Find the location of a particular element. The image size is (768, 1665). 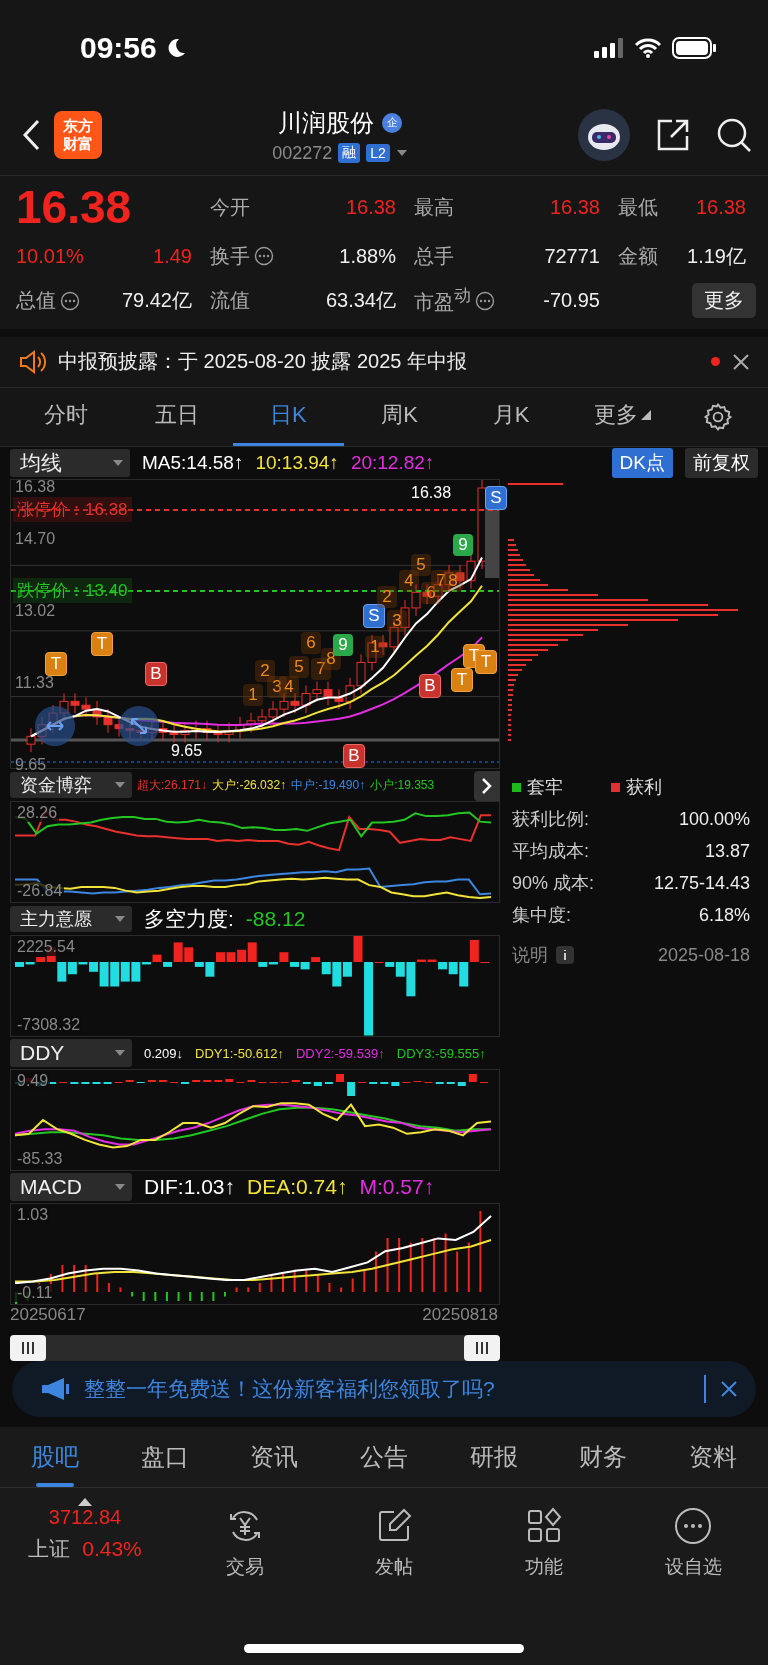

current-price: 16.38 is located at coordinates (74, 207).